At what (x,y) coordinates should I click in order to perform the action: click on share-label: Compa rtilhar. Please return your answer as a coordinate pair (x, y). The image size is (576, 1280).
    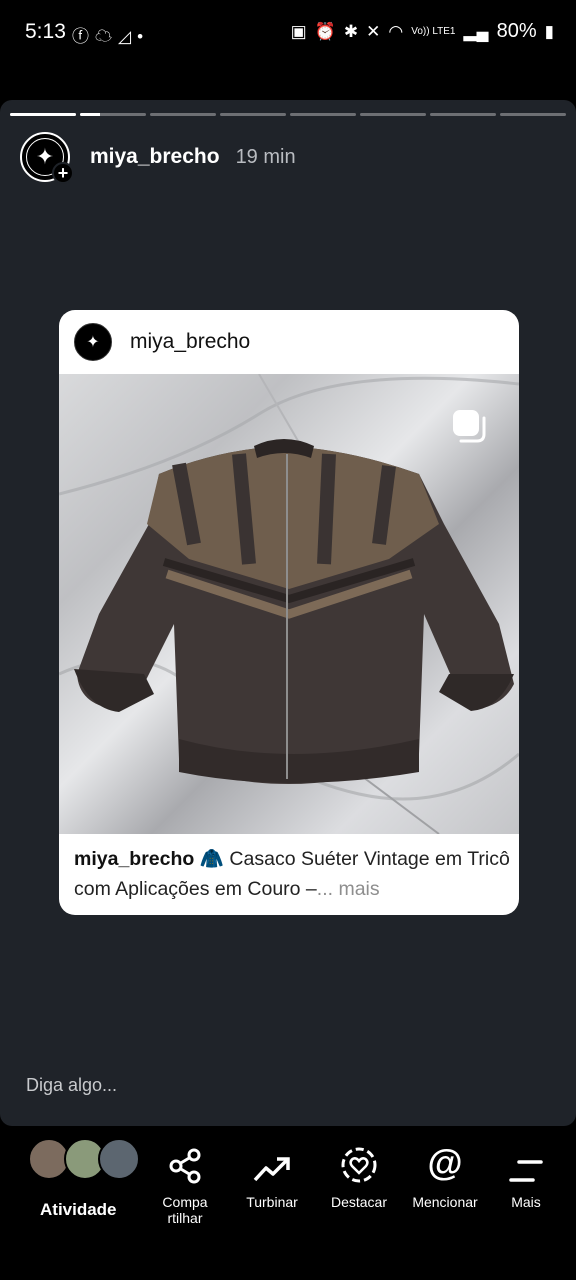
    Looking at the image, I should click on (185, 1210).